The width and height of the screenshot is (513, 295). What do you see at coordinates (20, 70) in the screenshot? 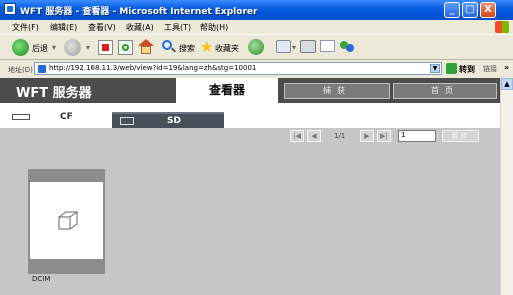
I see `address-label: 地址(D)` at bounding box center [20, 70].